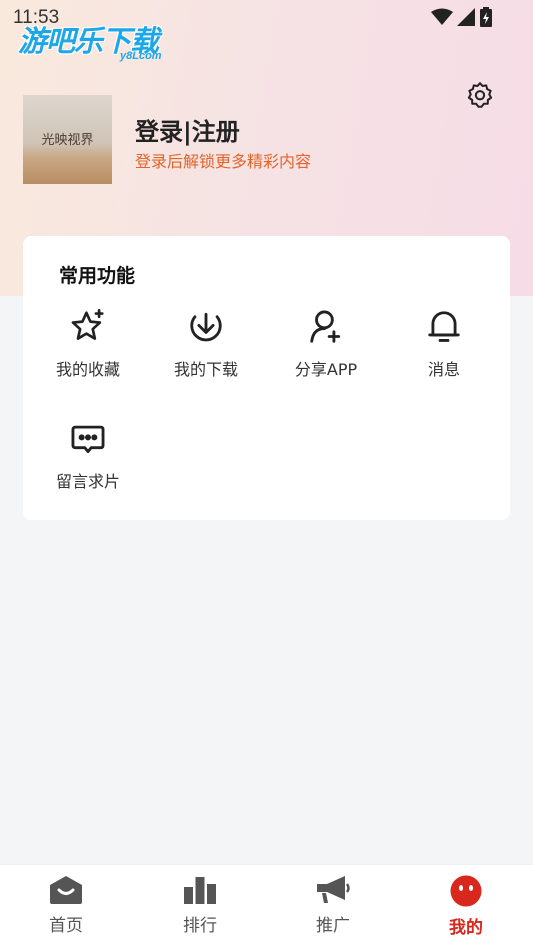  I want to click on feature-label: 我的收藏, so click(87, 369).